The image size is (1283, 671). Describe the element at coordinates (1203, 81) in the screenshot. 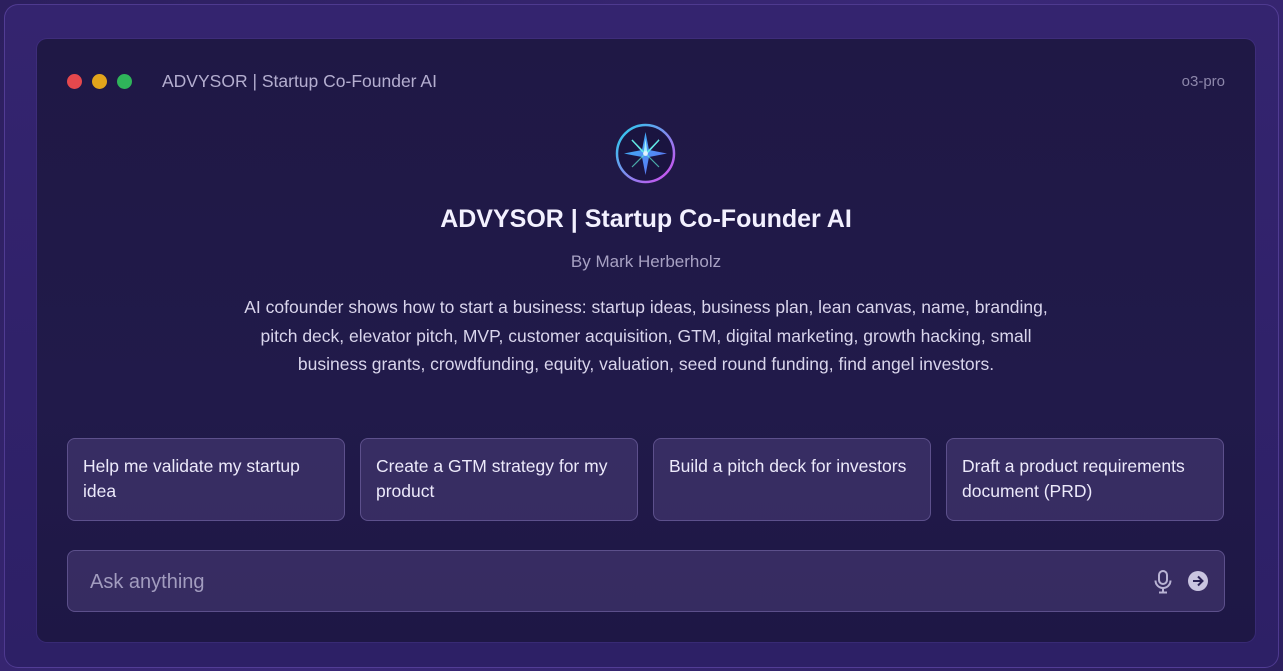

I see `model-label: o3-pro` at that location.